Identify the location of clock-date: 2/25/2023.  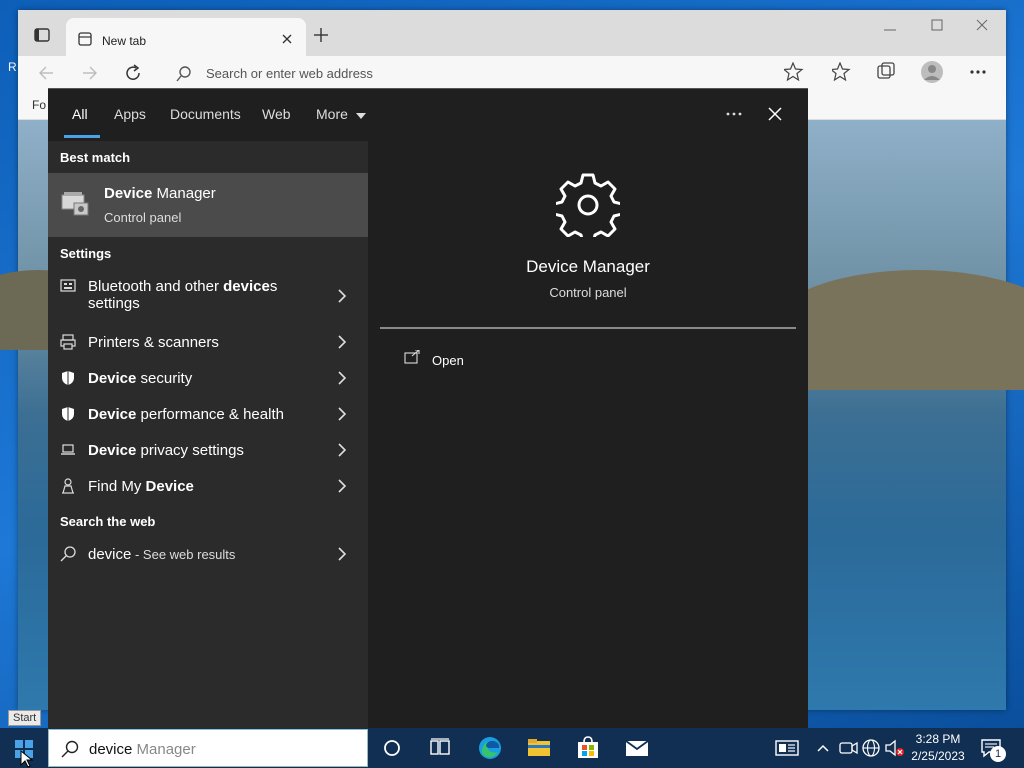
(938, 756).